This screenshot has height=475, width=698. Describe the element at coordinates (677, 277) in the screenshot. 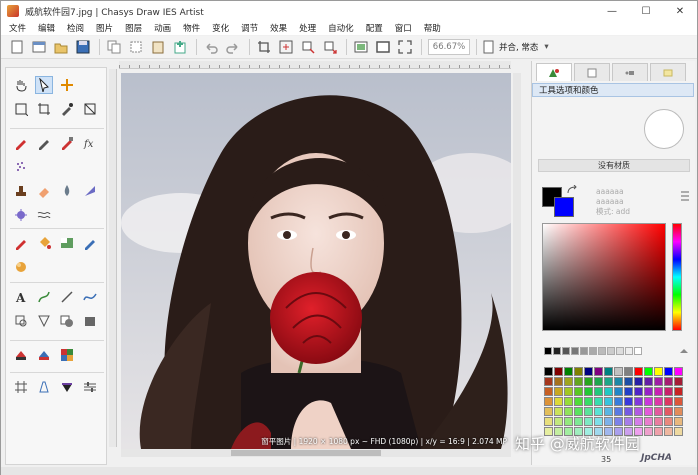

I see `hue-slider` at that location.